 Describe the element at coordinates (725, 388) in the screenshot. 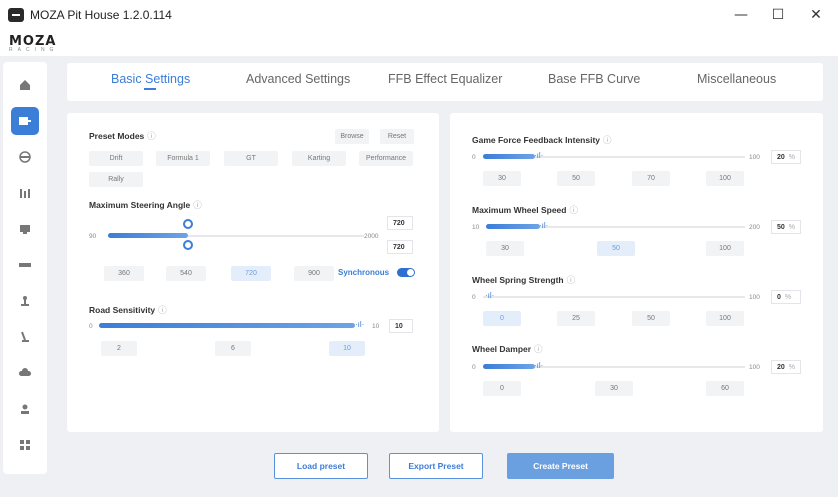

I see `damper-chip-60: 60` at that location.